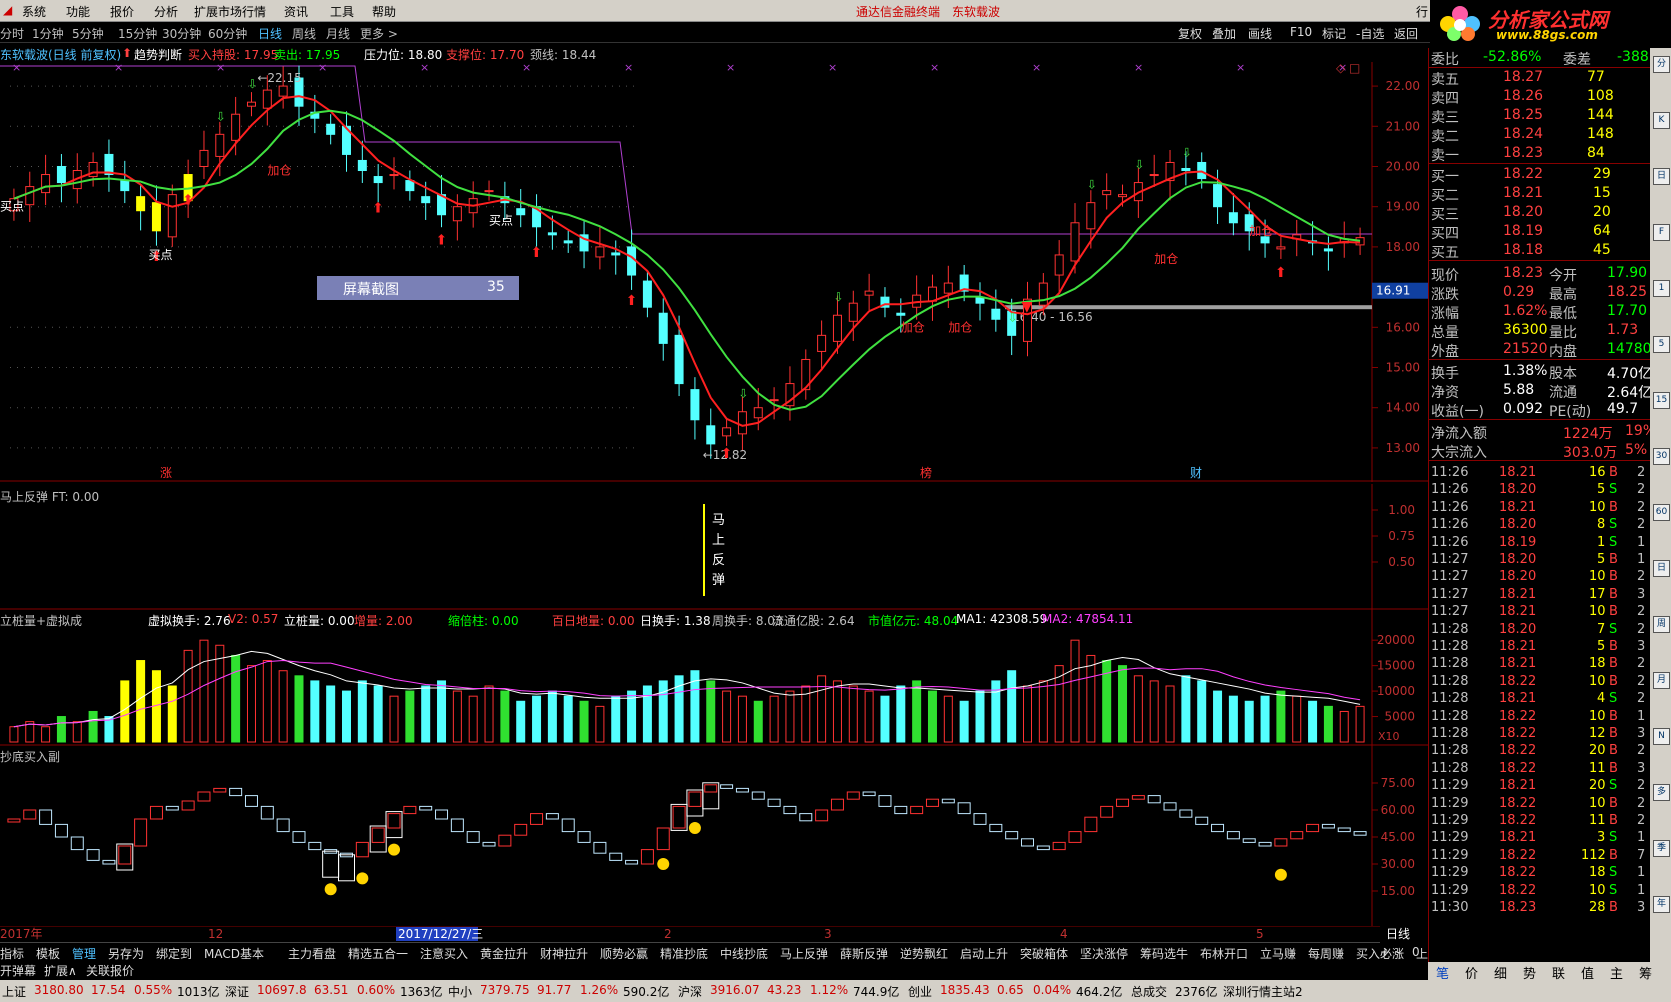 The width and height of the screenshot is (1671, 1002). Describe the element at coordinates (1406, 33) in the screenshot. I see `toolbar-button-6: 返回` at that location.